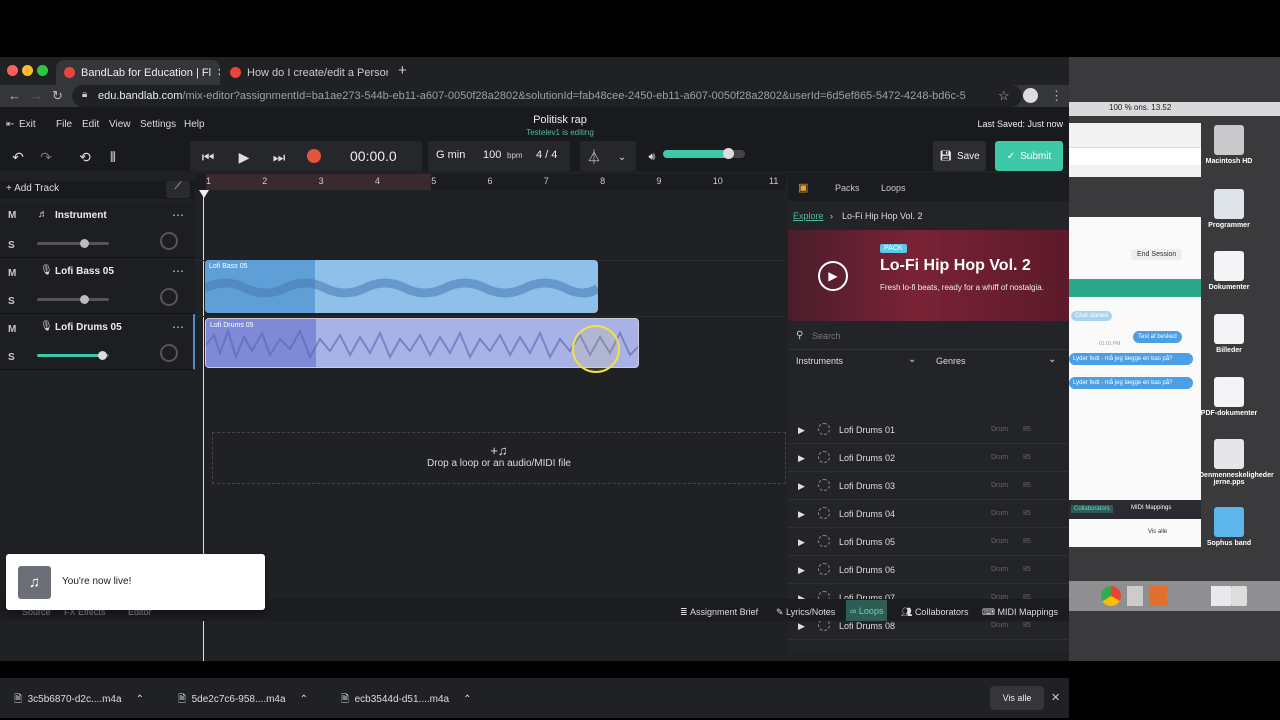 The image size is (1280, 720). What do you see at coordinates (491, 182) in the screenshot?
I see `timeline-ruler: 1 2 3 4 5 6 7 8 9 10 11` at bounding box center [491, 182].